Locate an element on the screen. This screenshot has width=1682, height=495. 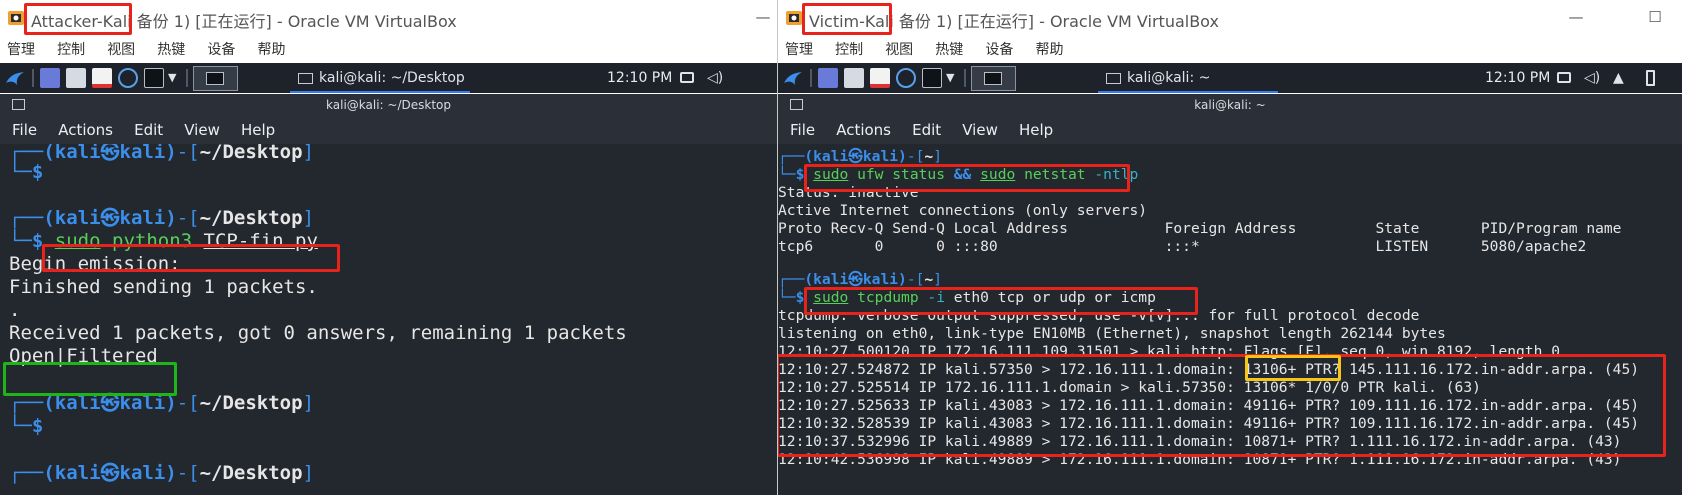
window-tab-desktop: kali@kali: ~/Desktop is located at coordinates (380, 78).